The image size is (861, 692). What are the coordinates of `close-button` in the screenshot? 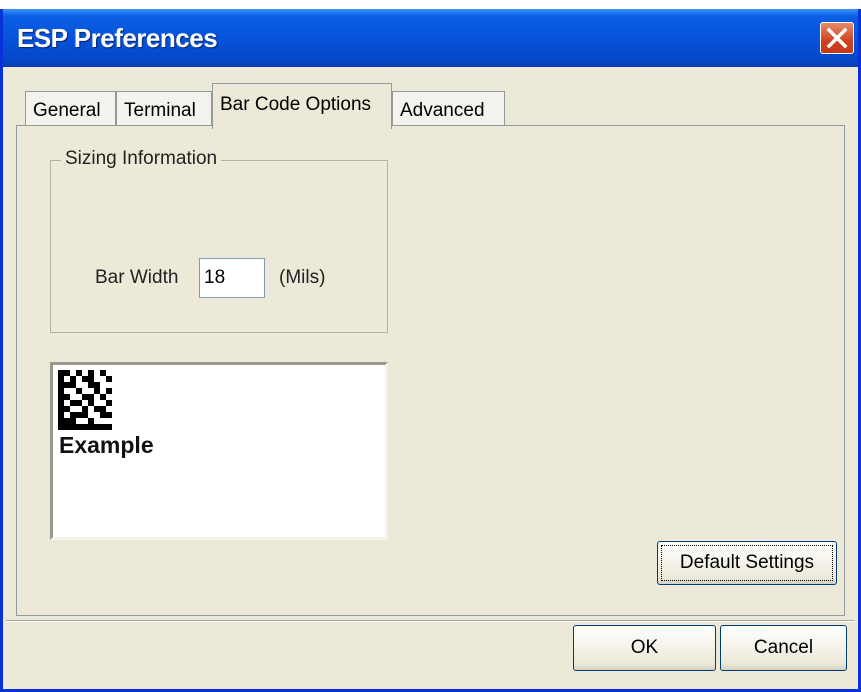 It's located at (837, 38).